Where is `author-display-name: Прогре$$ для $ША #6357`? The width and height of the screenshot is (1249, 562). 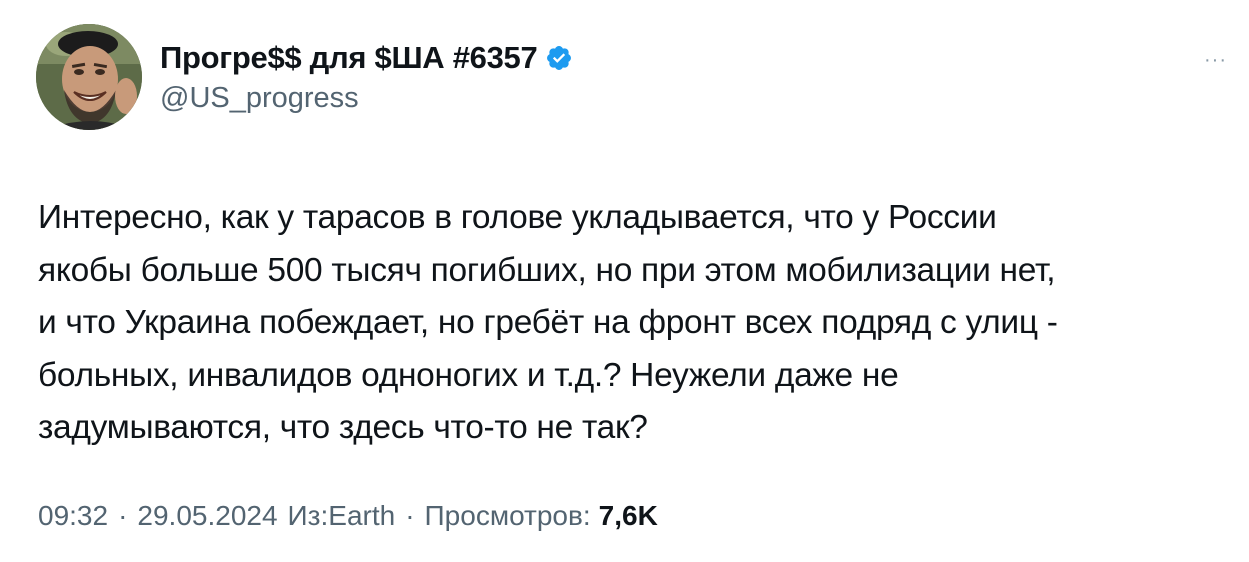
author-display-name: Прогре$$ для $ША #6357 is located at coordinates (349, 58).